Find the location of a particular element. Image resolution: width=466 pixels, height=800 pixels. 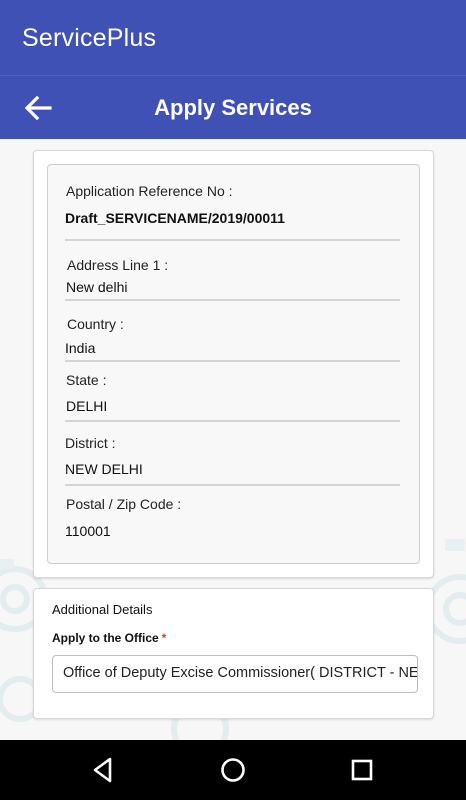

postal-label: Postal / Zip Code : is located at coordinates (124, 504).